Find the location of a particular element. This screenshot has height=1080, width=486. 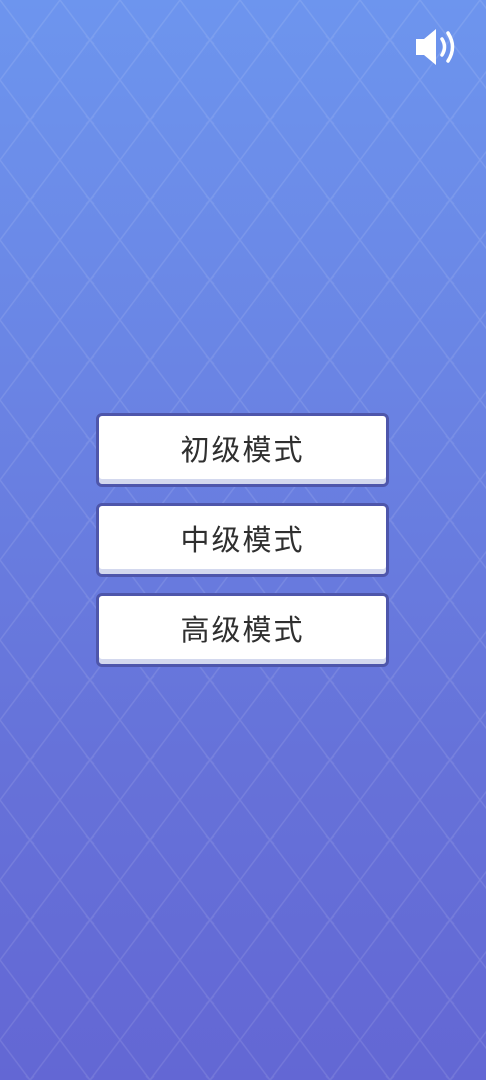

sound-toggle-button is located at coordinates (435, 47).